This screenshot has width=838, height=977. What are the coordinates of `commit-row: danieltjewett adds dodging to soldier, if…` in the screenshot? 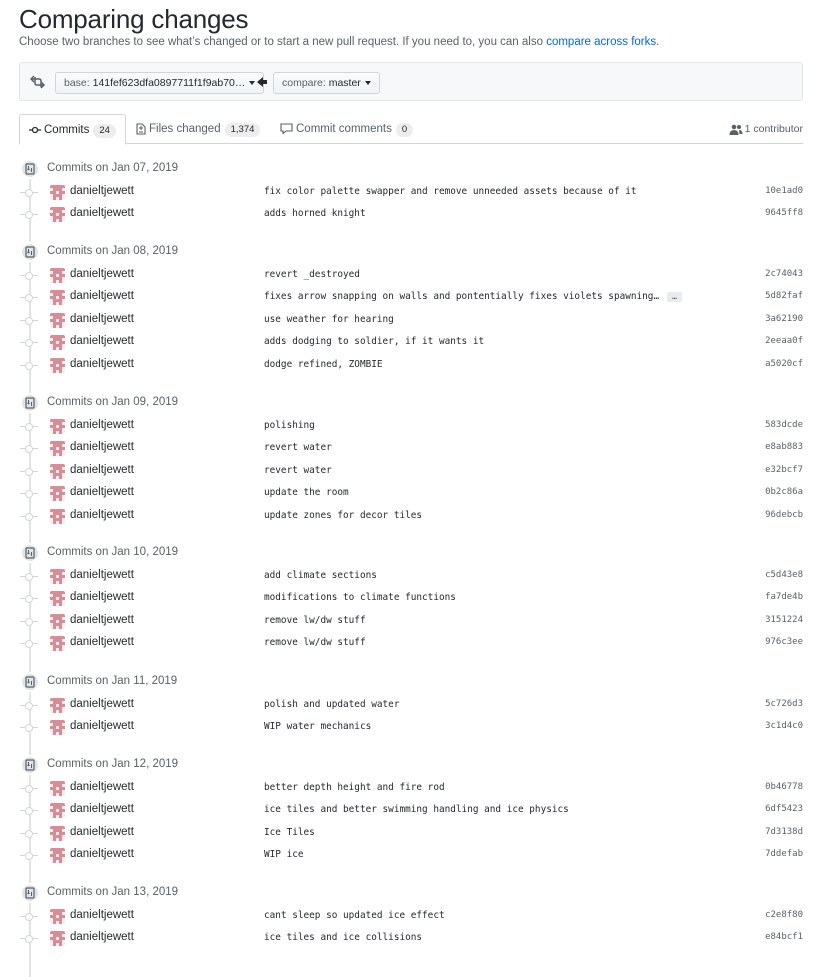 It's located at (411, 343).